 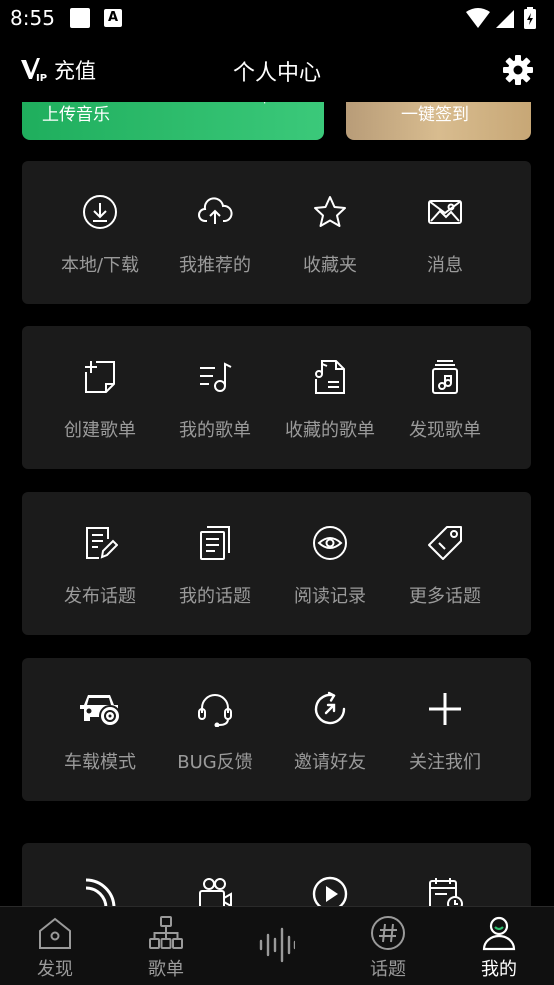 I want to click on post-topic-label: 发布话题, so click(x=100, y=596).